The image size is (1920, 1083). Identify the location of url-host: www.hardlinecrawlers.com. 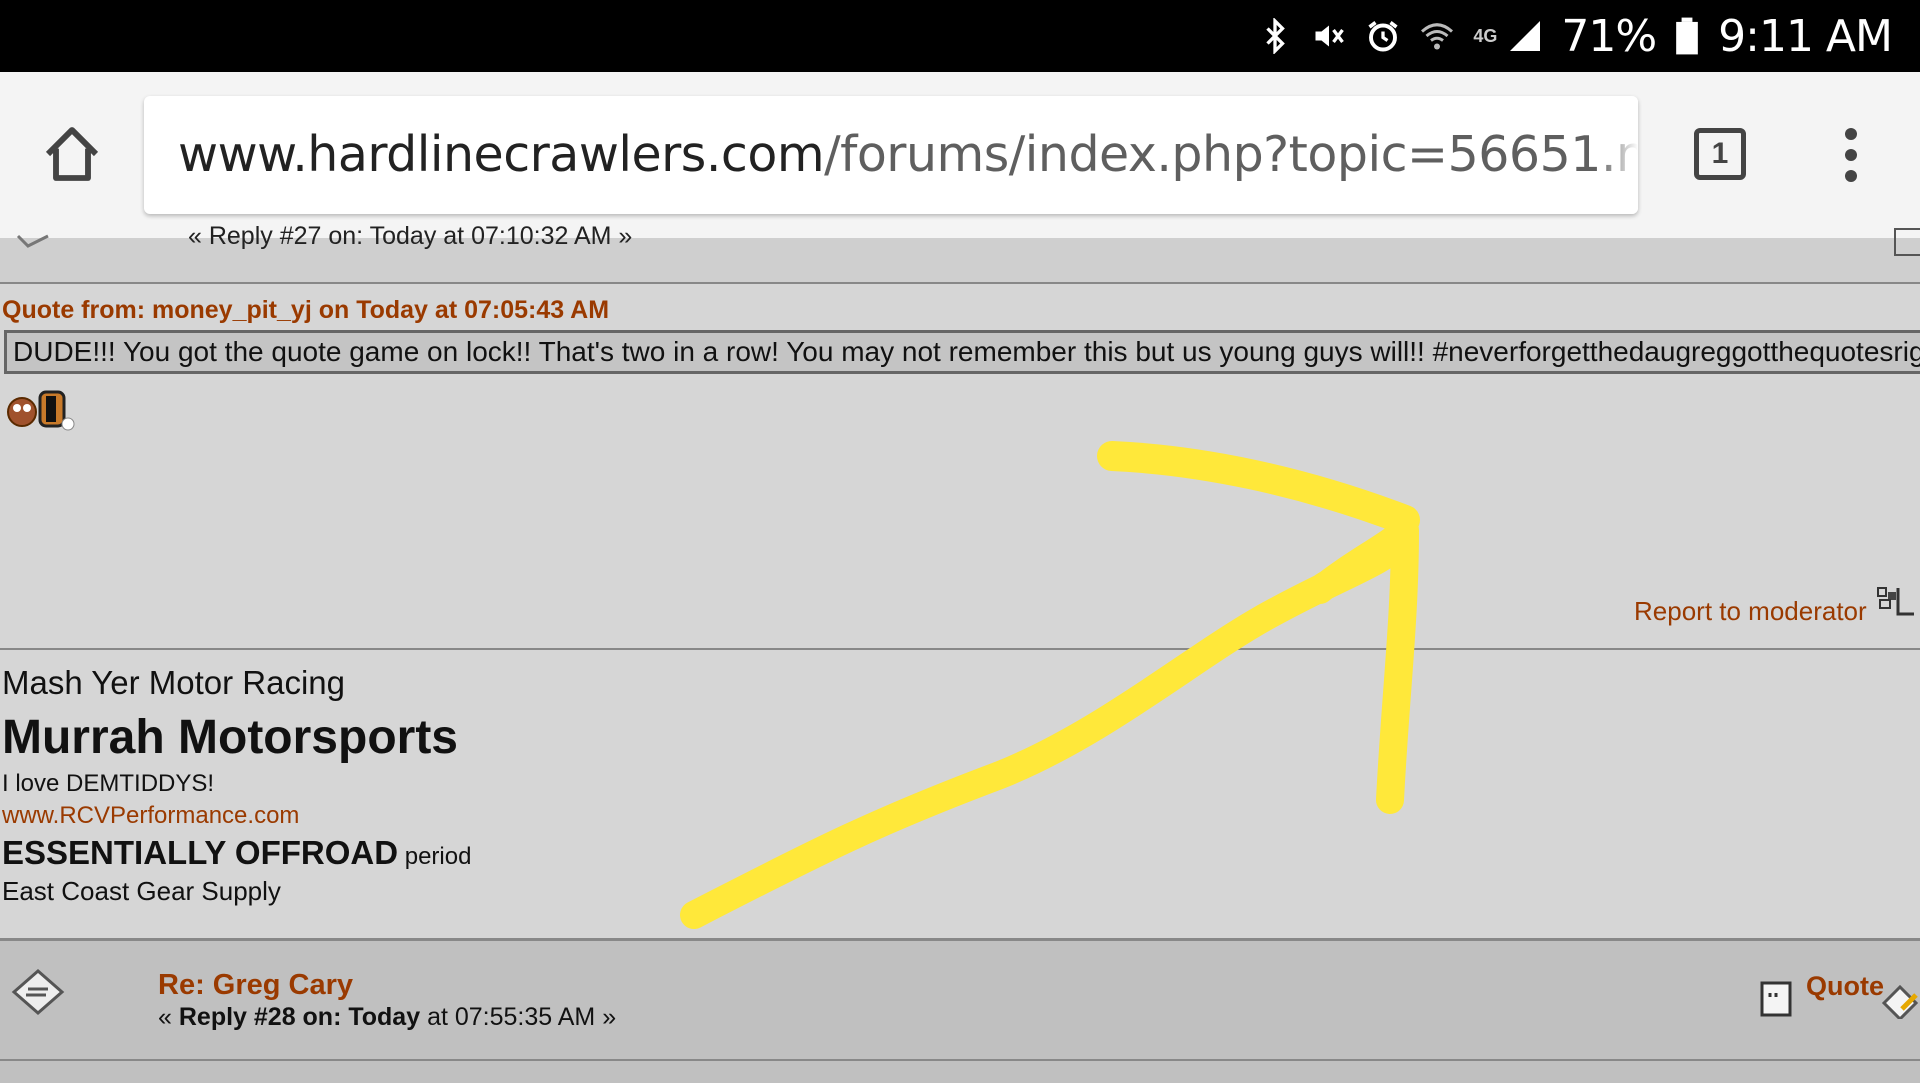
(501, 154).